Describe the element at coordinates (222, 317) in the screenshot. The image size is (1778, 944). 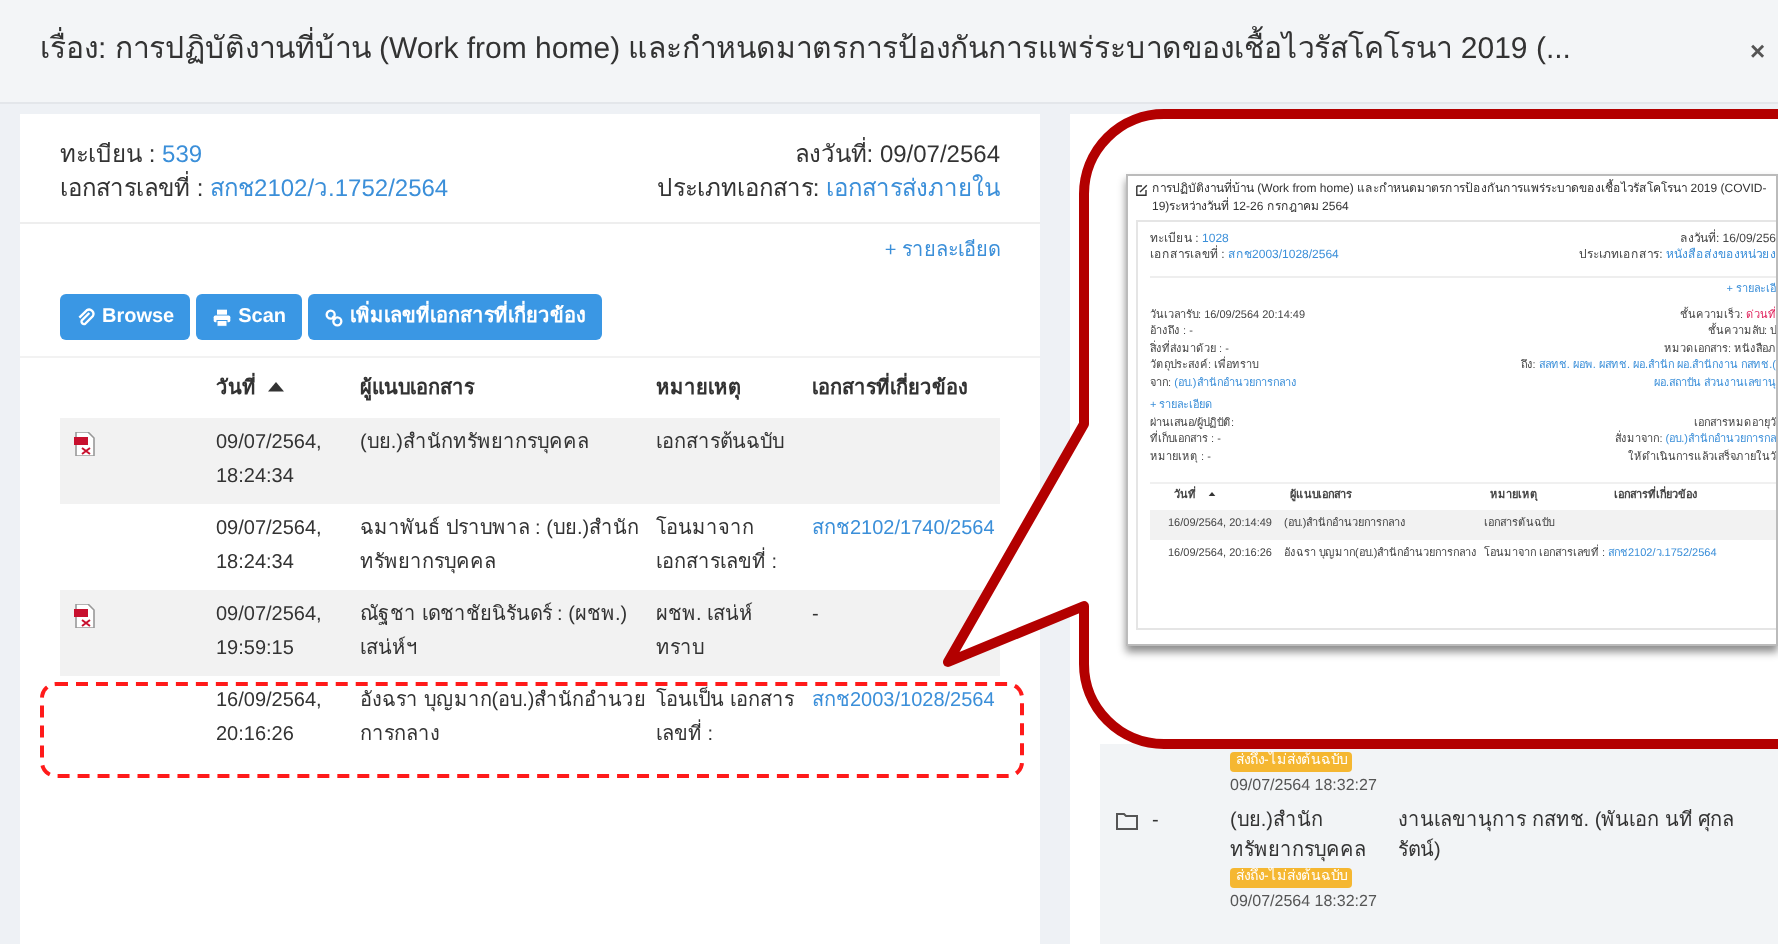
I see `printer-icon` at that location.